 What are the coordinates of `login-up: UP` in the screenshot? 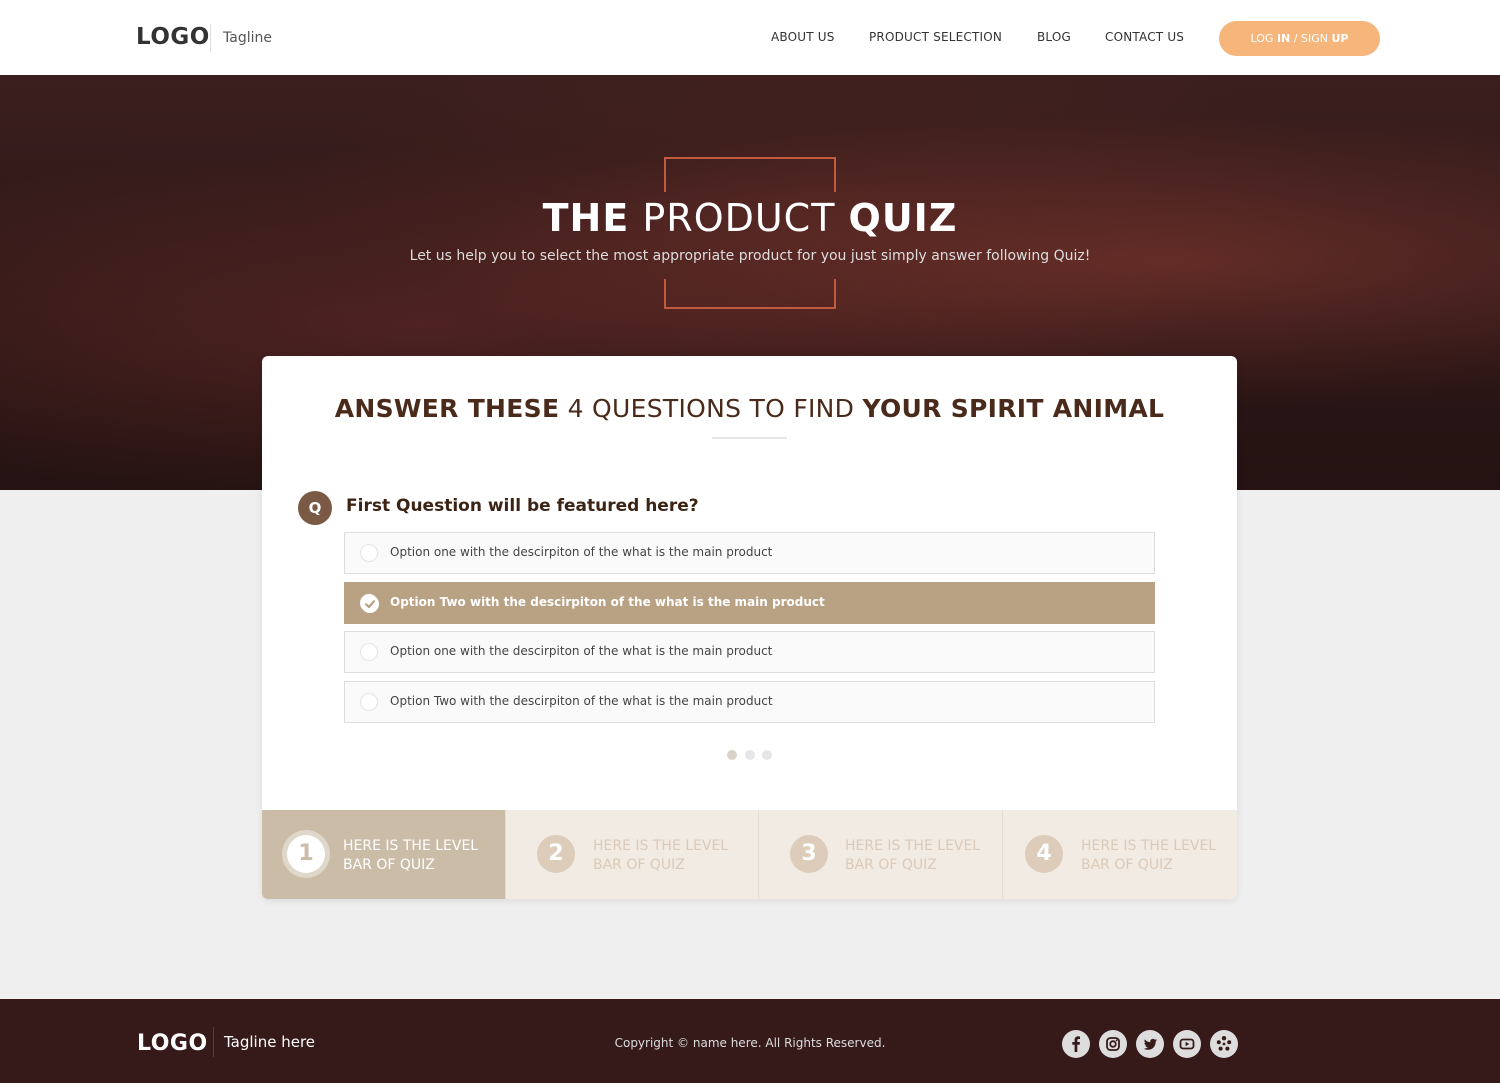 It's located at (1340, 38).